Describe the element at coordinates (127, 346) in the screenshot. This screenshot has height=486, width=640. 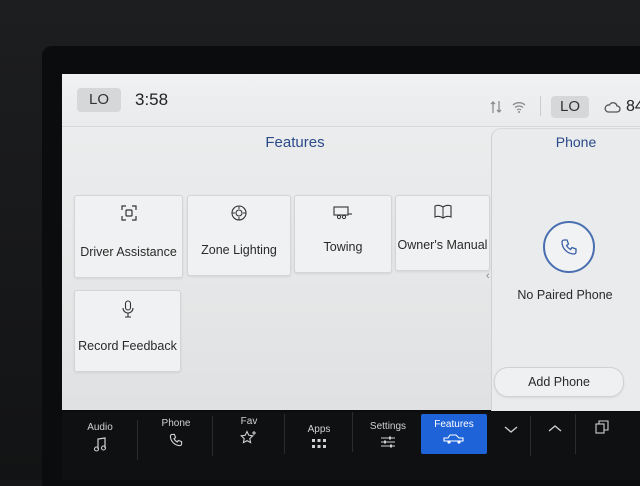
I see `tile-label: Record Feedback` at that location.